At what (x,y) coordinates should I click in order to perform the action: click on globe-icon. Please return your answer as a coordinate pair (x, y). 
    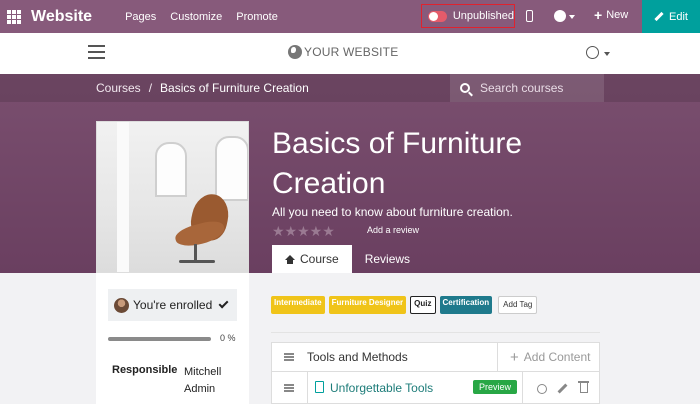
    Looking at the image, I should click on (295, 52).